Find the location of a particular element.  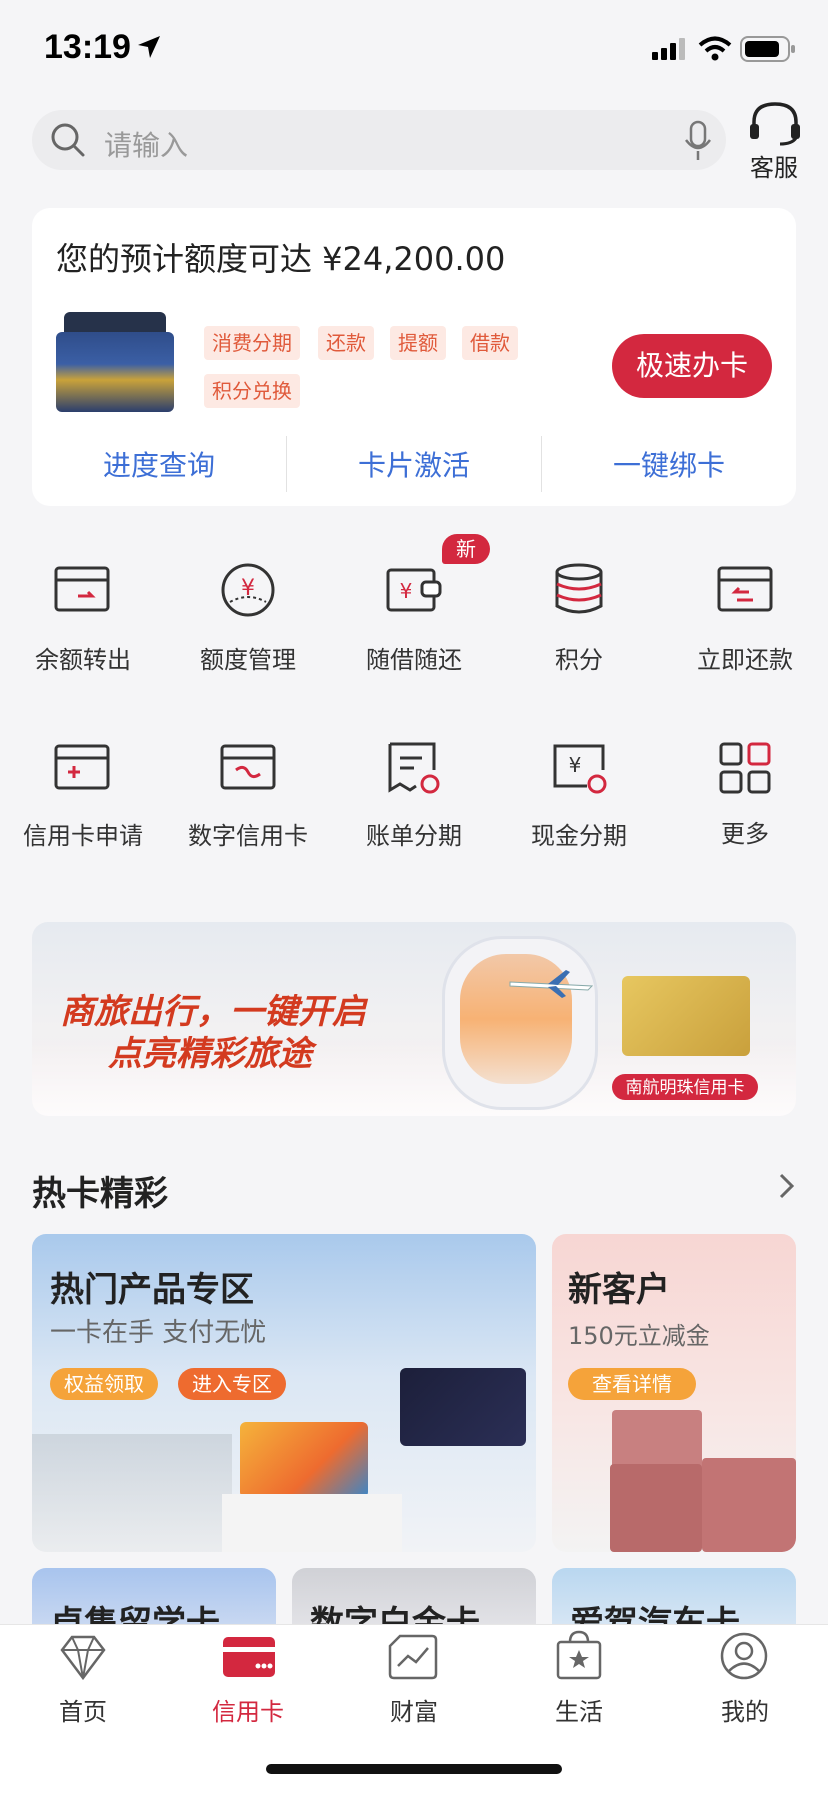

grid-item-borrow-repay: 随借随还 is located at coordinates (414, 657).